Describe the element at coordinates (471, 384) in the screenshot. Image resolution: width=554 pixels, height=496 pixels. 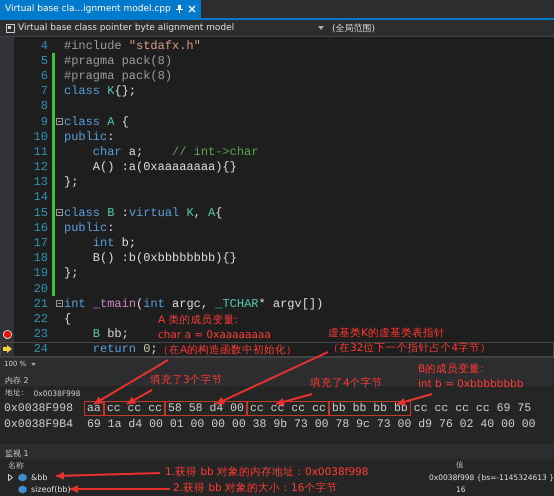
I see `annotation-text: int b = 0xbbbbbbbb` at that location.